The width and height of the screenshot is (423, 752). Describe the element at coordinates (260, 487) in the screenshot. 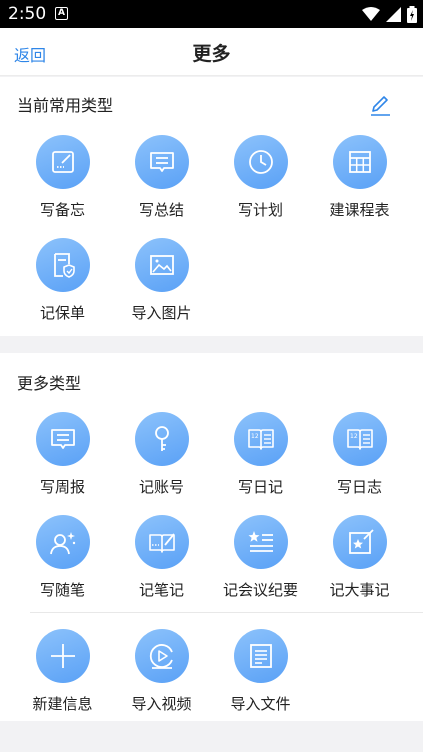

I see `item-label: 写日记` at that location.